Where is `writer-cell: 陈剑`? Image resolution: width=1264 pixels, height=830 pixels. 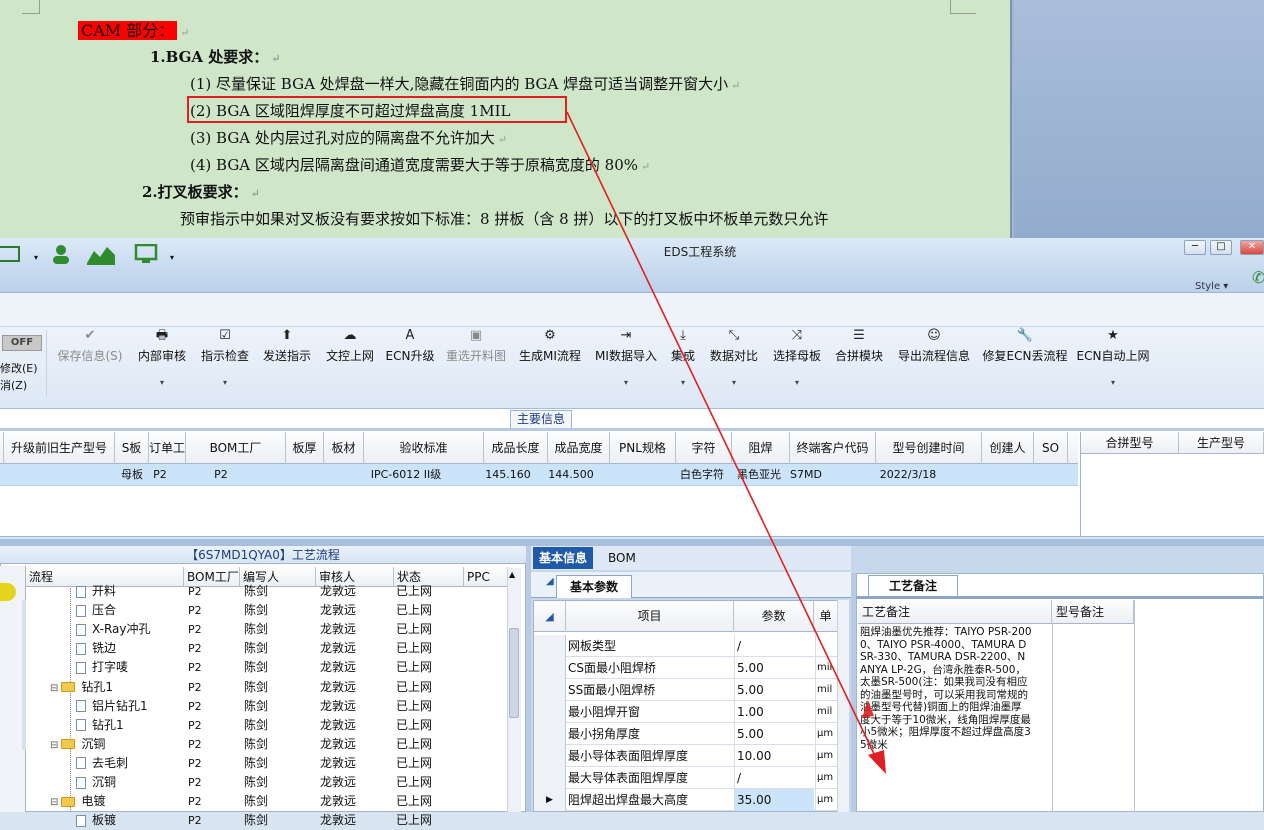
writer-cell: 陈剑 is located at coordinates (256, 820).